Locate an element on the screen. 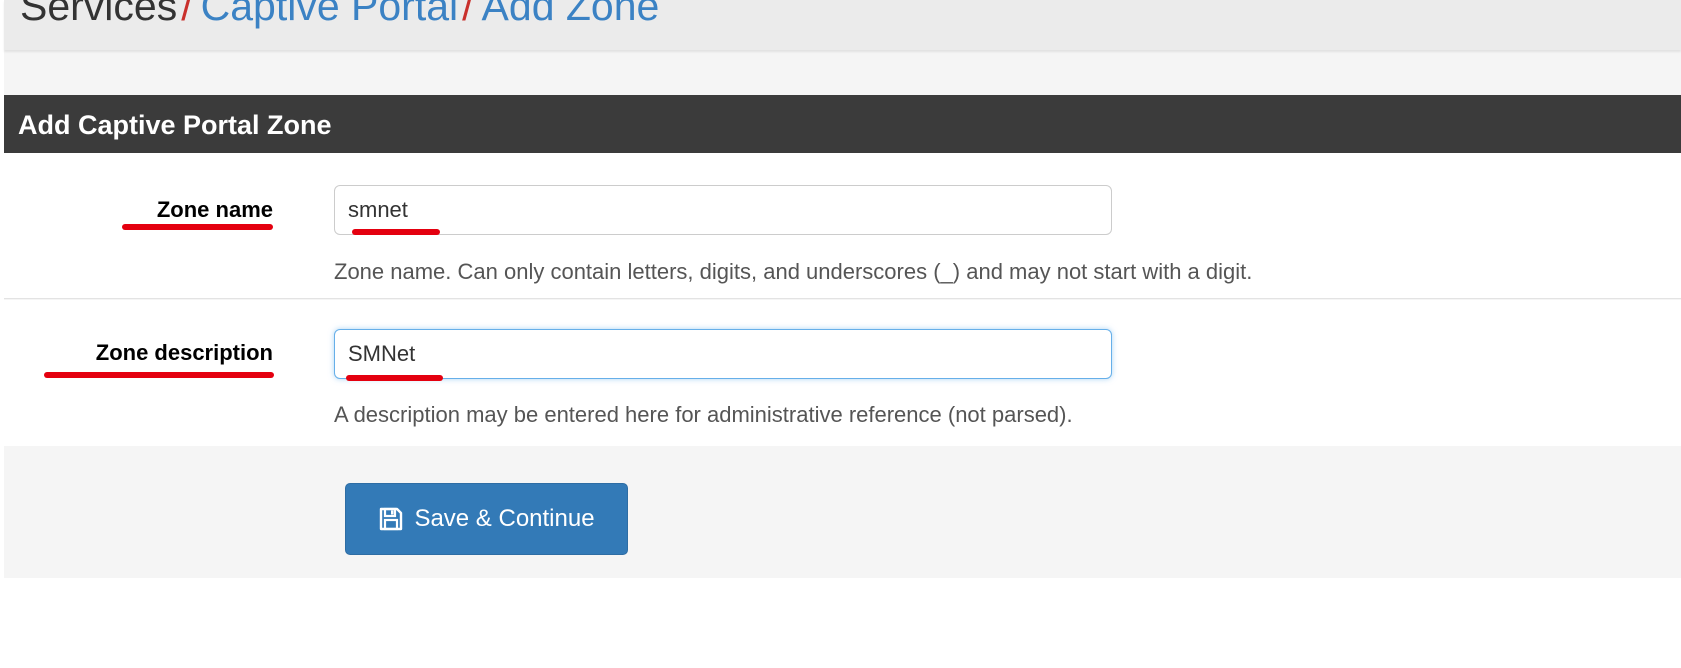  zone-description-input is located at coordinates (723, 354).